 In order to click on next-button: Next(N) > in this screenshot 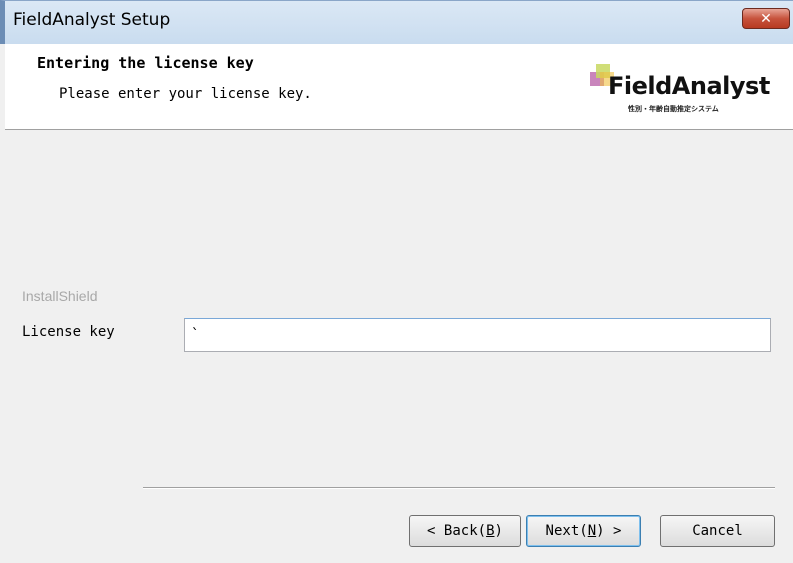, I will do `click(583, 531)`.